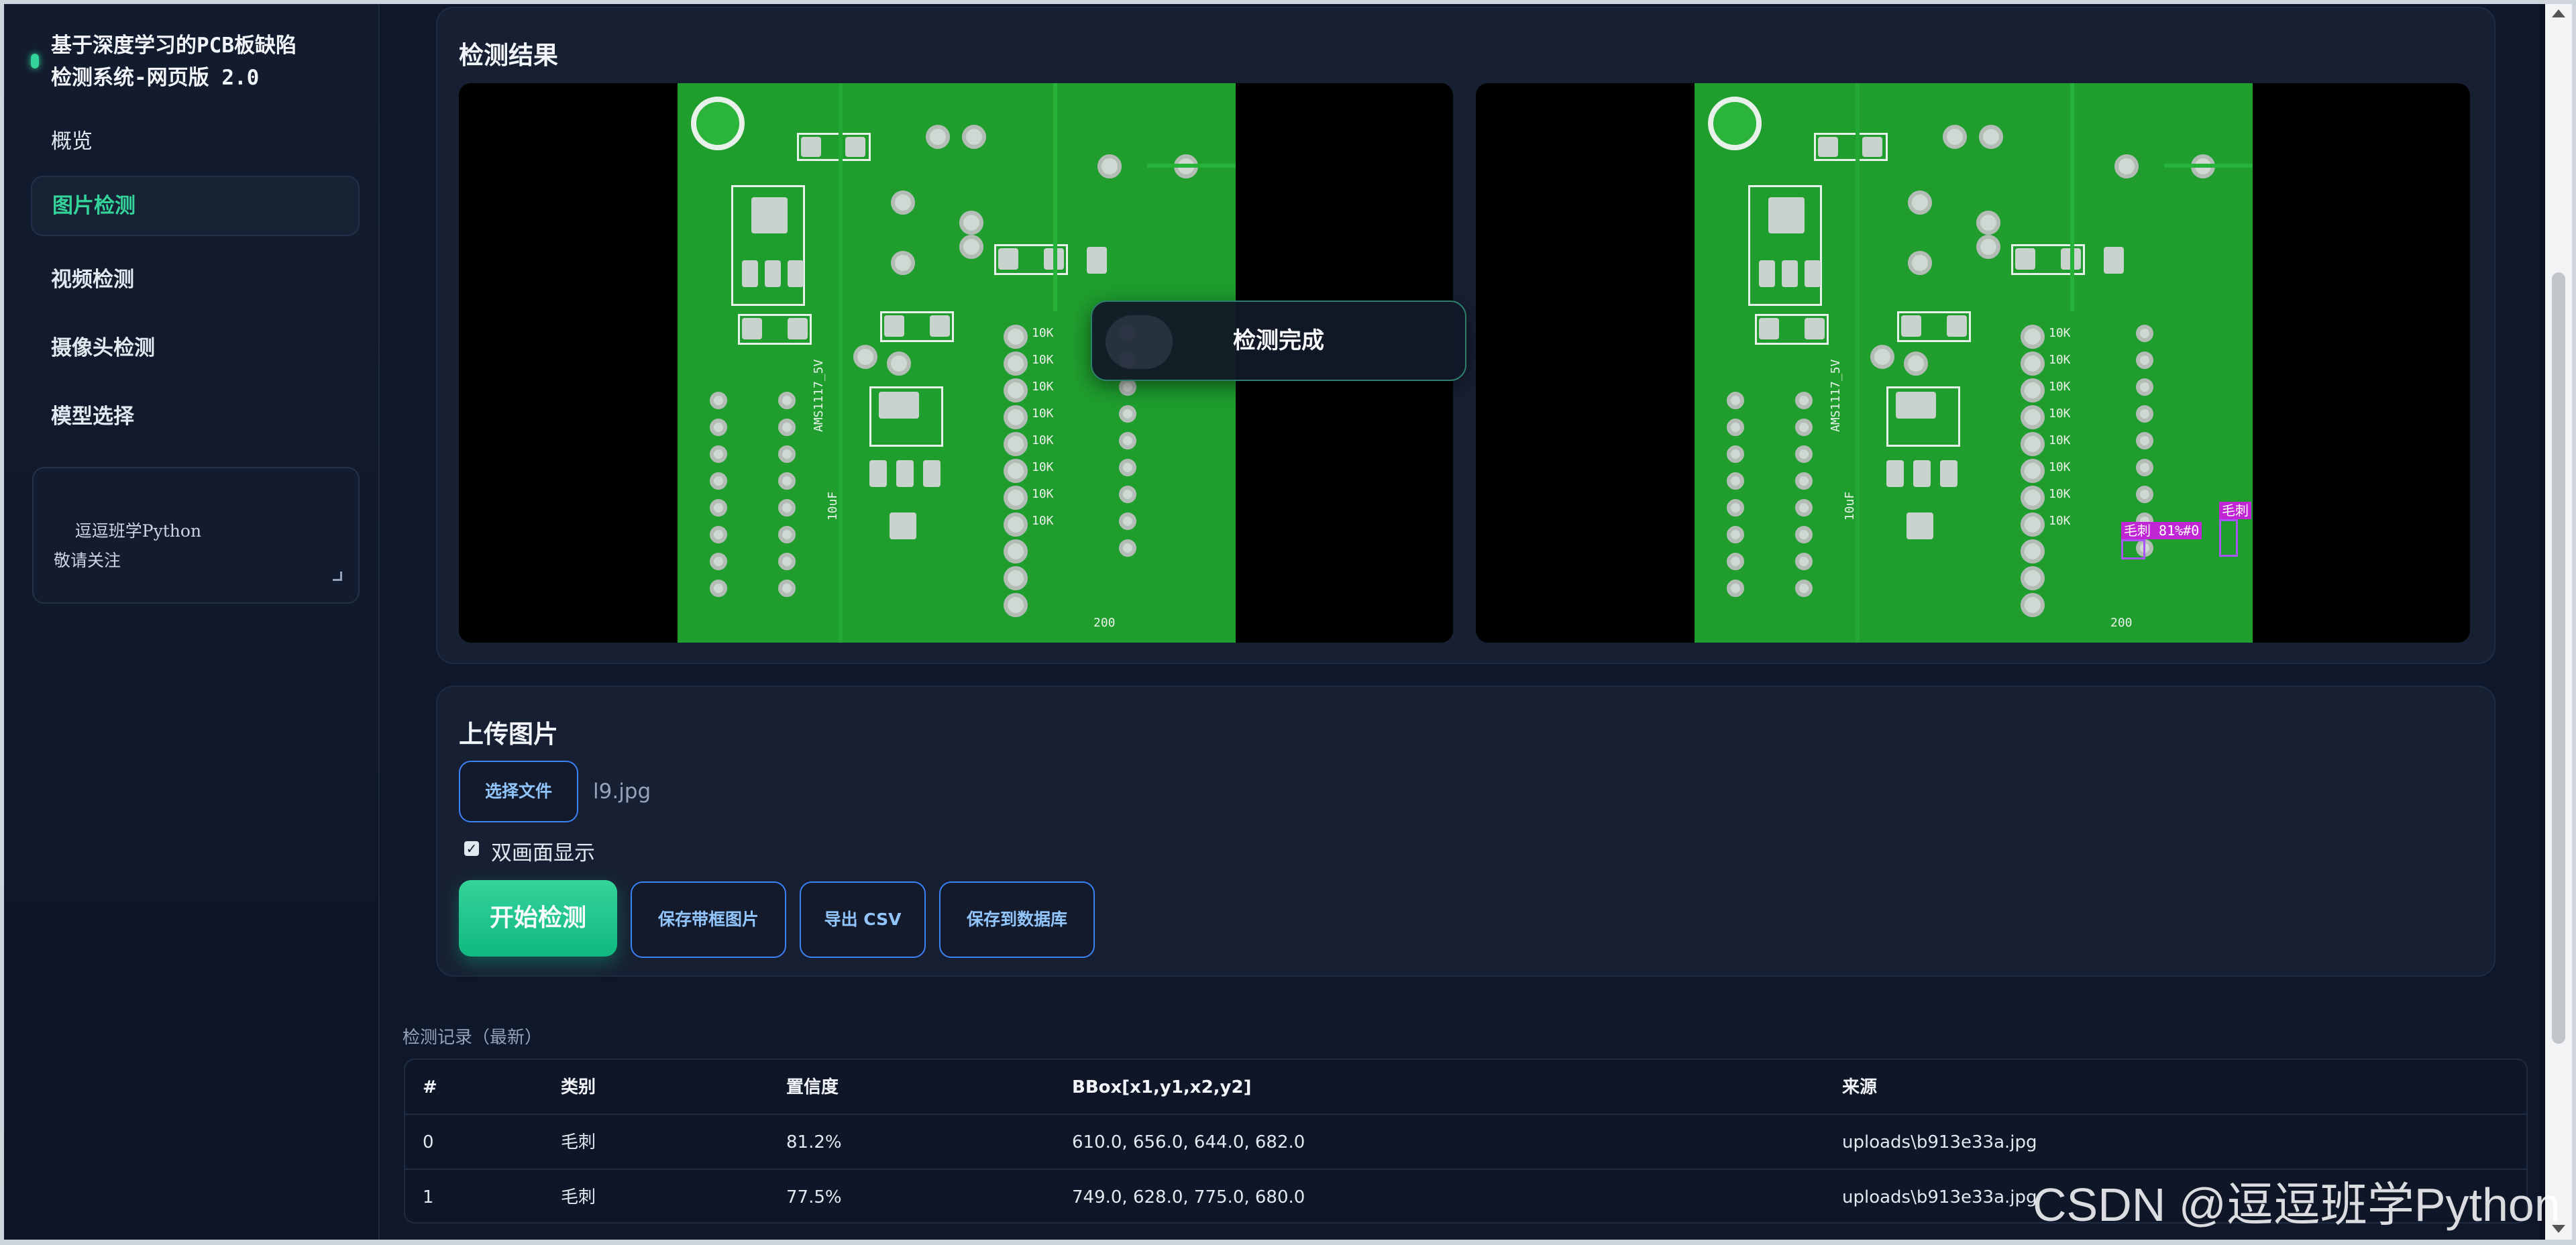 The height and width of the screenshot is (1245, 2576). Describe the element at coordinates (708, 919) in the screenshot. I see `save-boxed-image-button: 保存带框图片` at that location.